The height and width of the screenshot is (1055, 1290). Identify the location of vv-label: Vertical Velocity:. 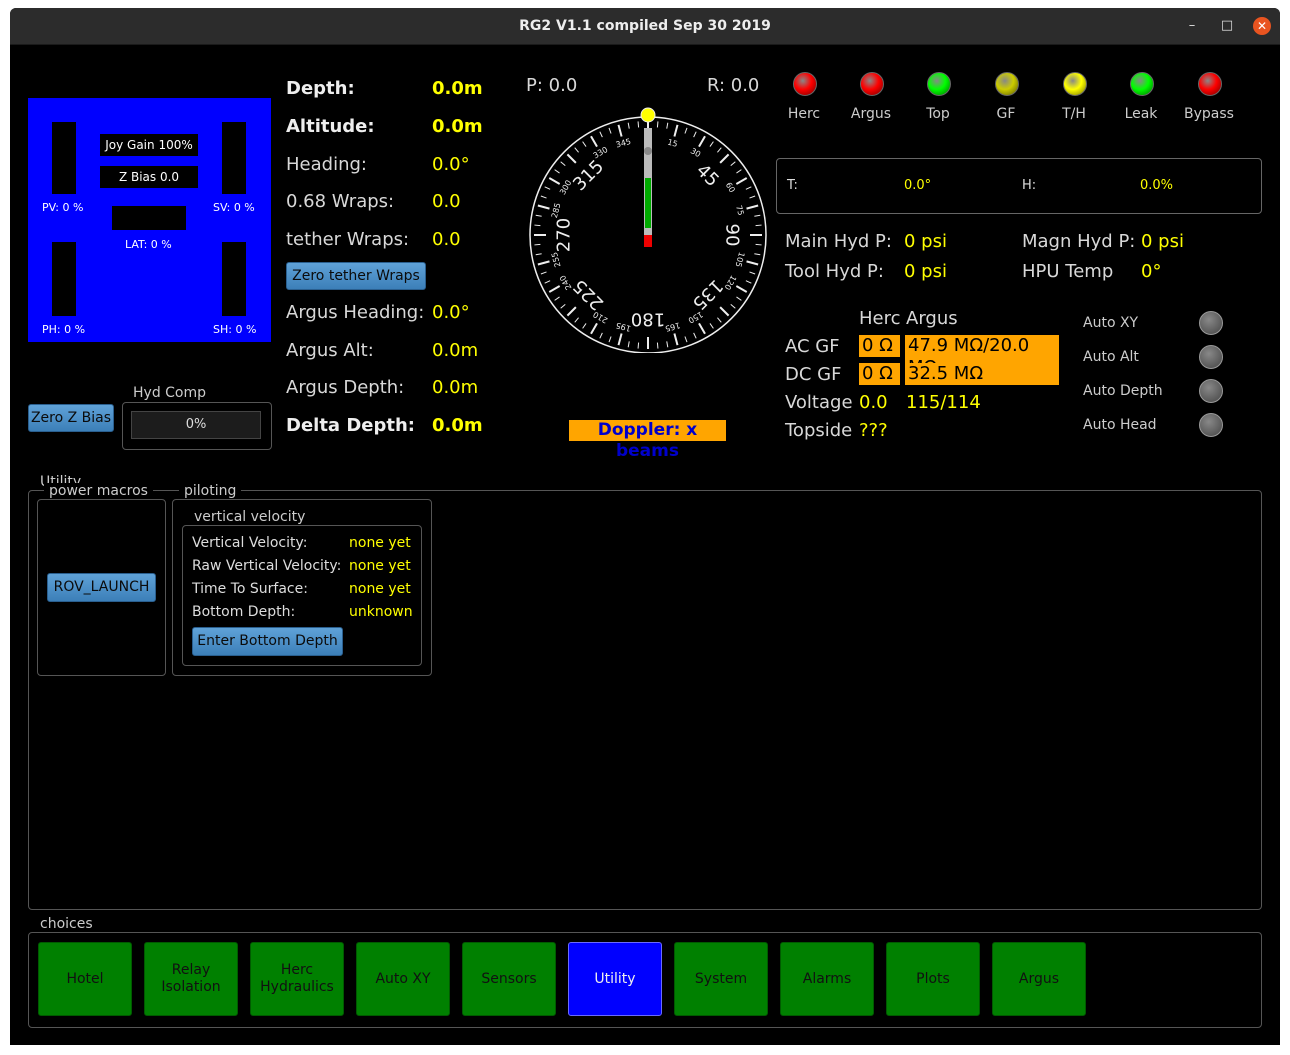
(250, 543).